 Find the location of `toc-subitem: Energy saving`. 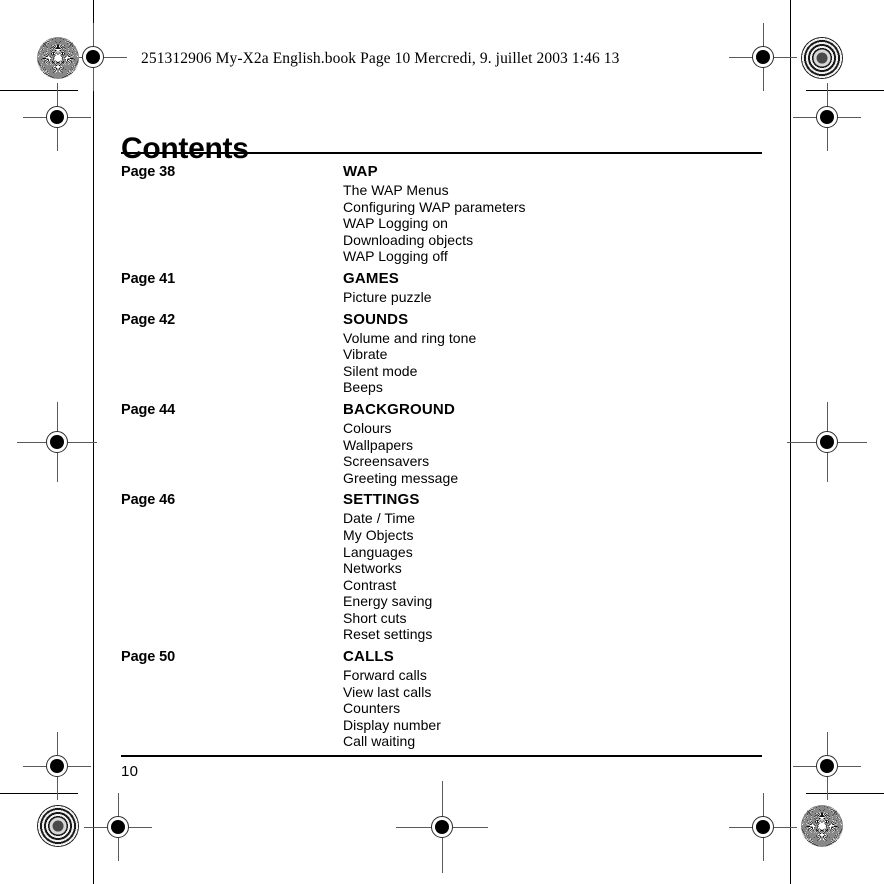

toc-subitem: Energy saving is located at coordinates (441, 601).